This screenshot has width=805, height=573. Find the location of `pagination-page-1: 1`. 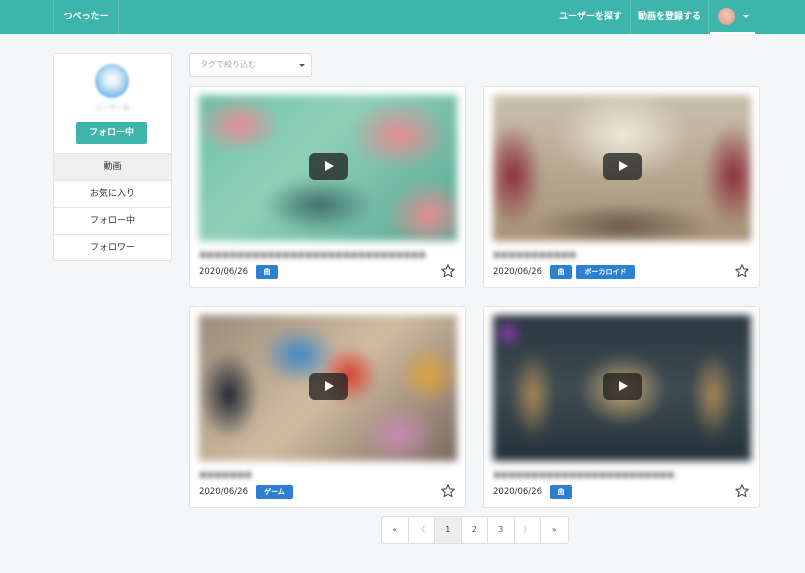

pagination-page-1: 1 is located at coordinates (448, 530).